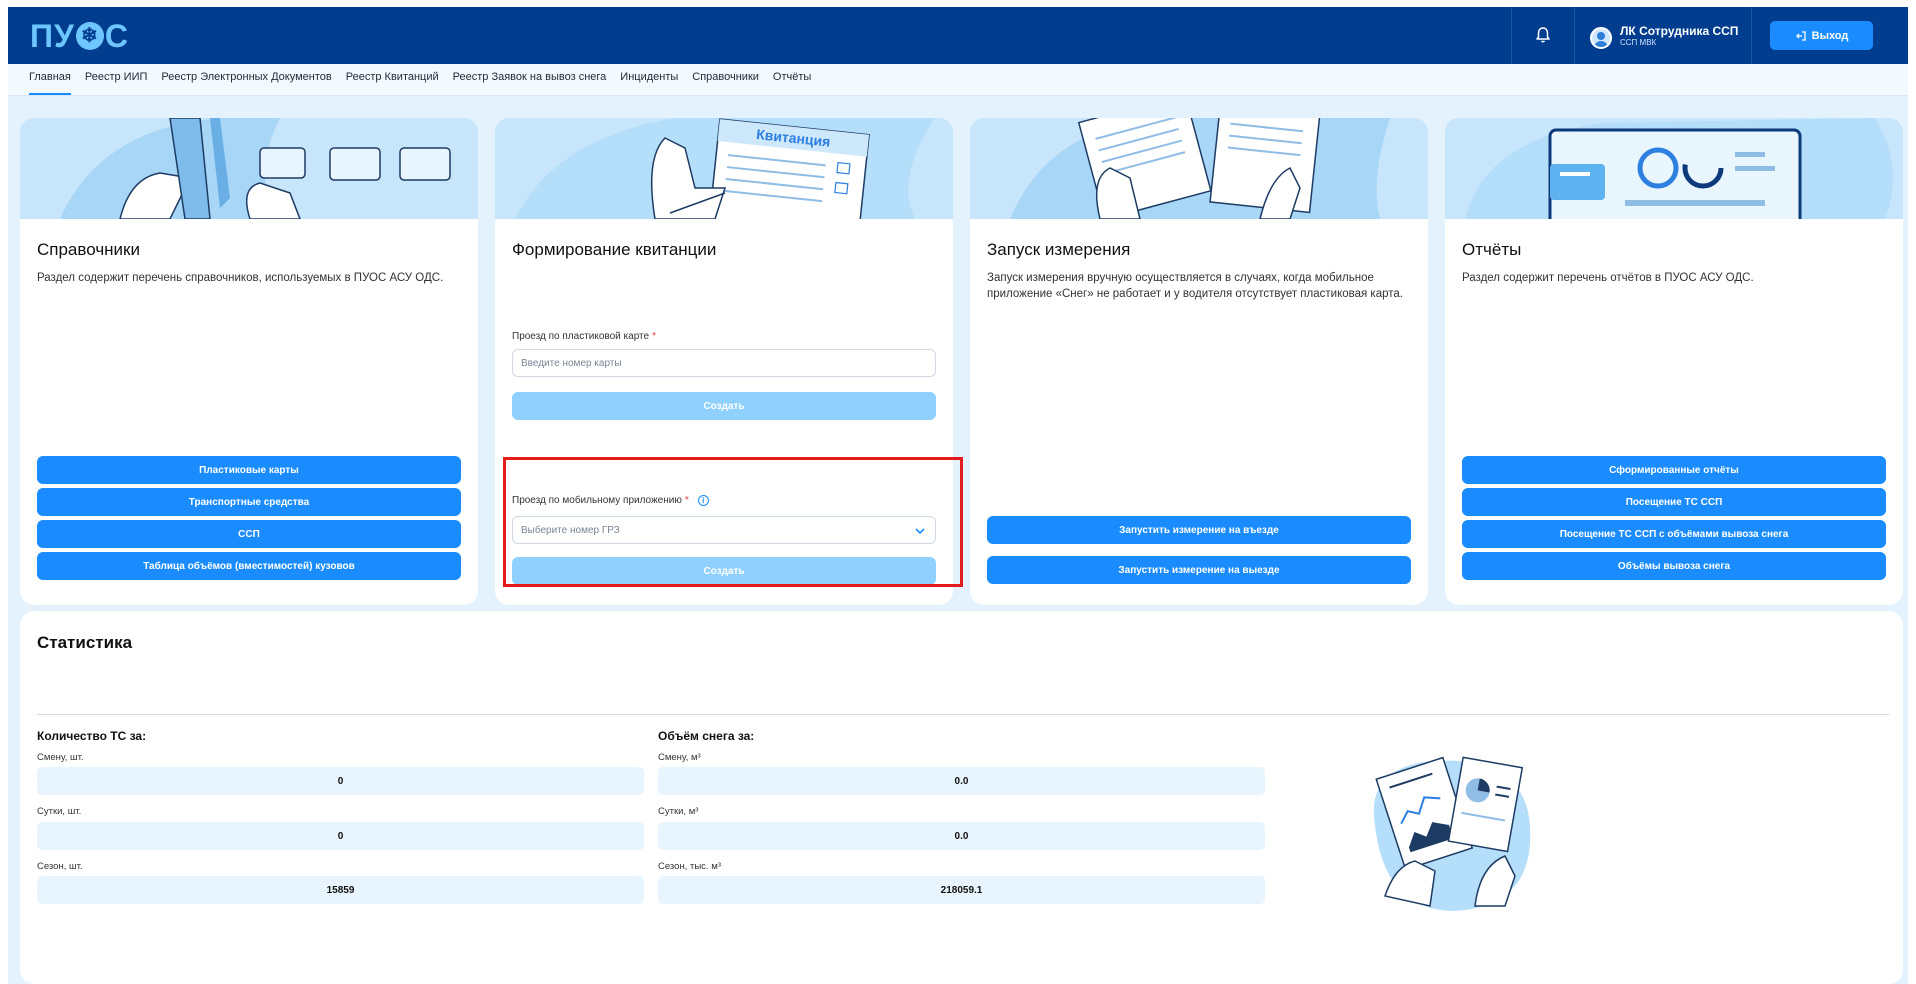 The width and height of the screenshot is (1916, 984). I want to click on snow-title: Объём снега за:, so click(706, 736).